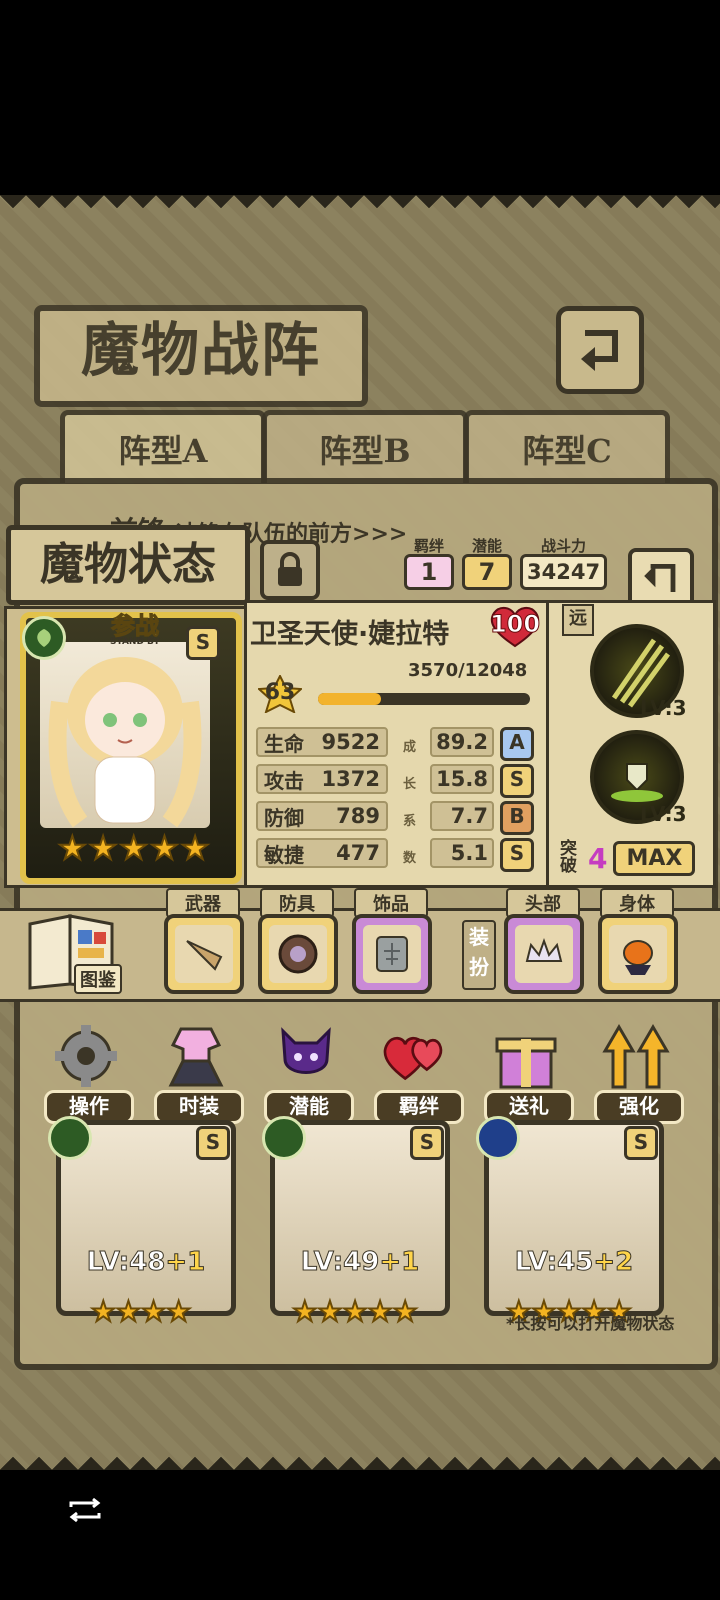 This screenshot has height=1600, width=720. Describe the element at coordinates (98, 979) in the screenshot. I see `codex-label: 图鉴` at that location.